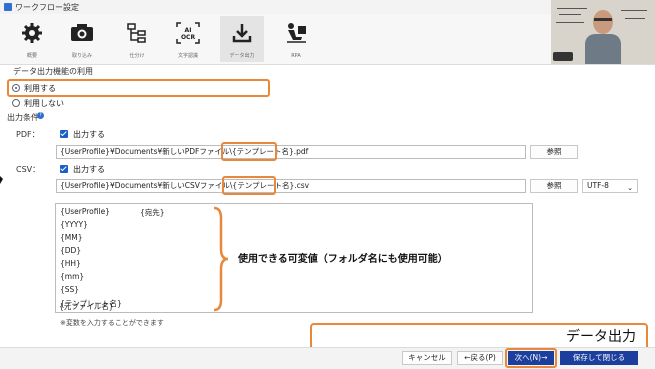 The width and height of the screenshot is (655, 369). What do you see at coordinates (249, 185) in the screenshot?
I see `highlight-csv-template` at bounding box center [249, 185].